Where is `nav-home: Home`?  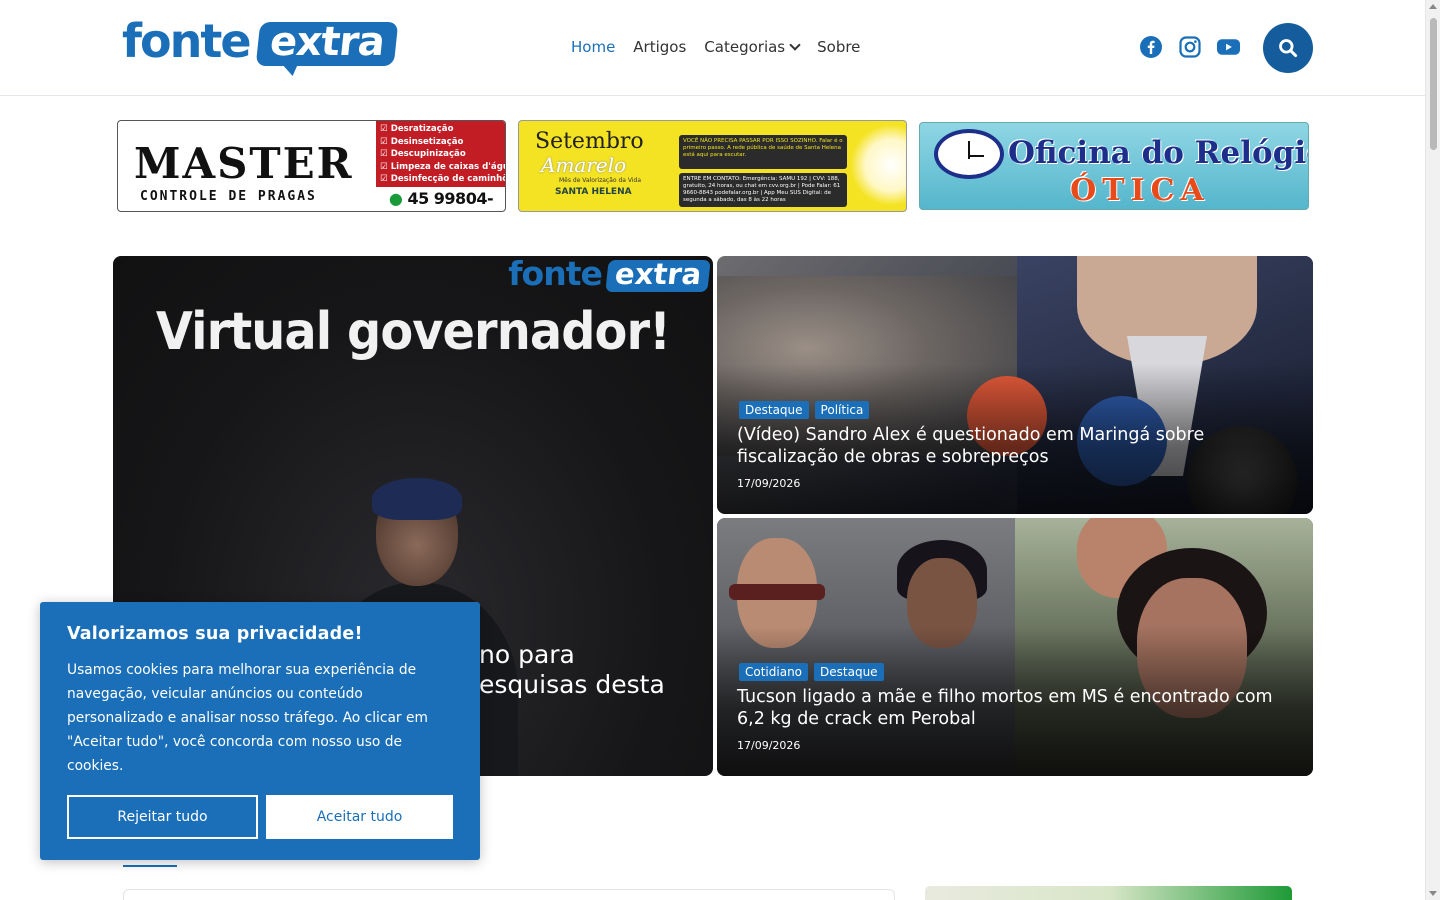 nav-home: Home is located at coordinates (593, 47).